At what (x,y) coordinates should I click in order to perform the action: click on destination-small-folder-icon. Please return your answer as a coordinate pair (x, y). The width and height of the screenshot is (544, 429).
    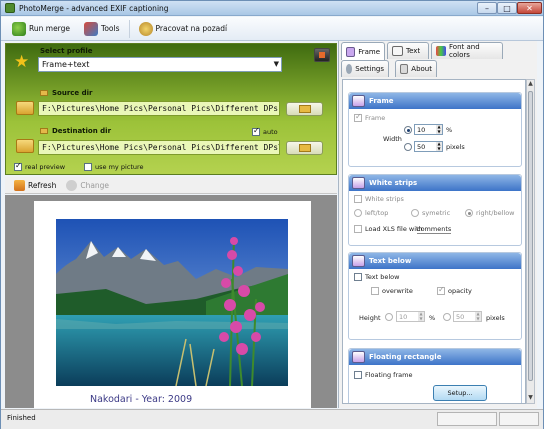
    Looking at the image, I should click on (44, 131).